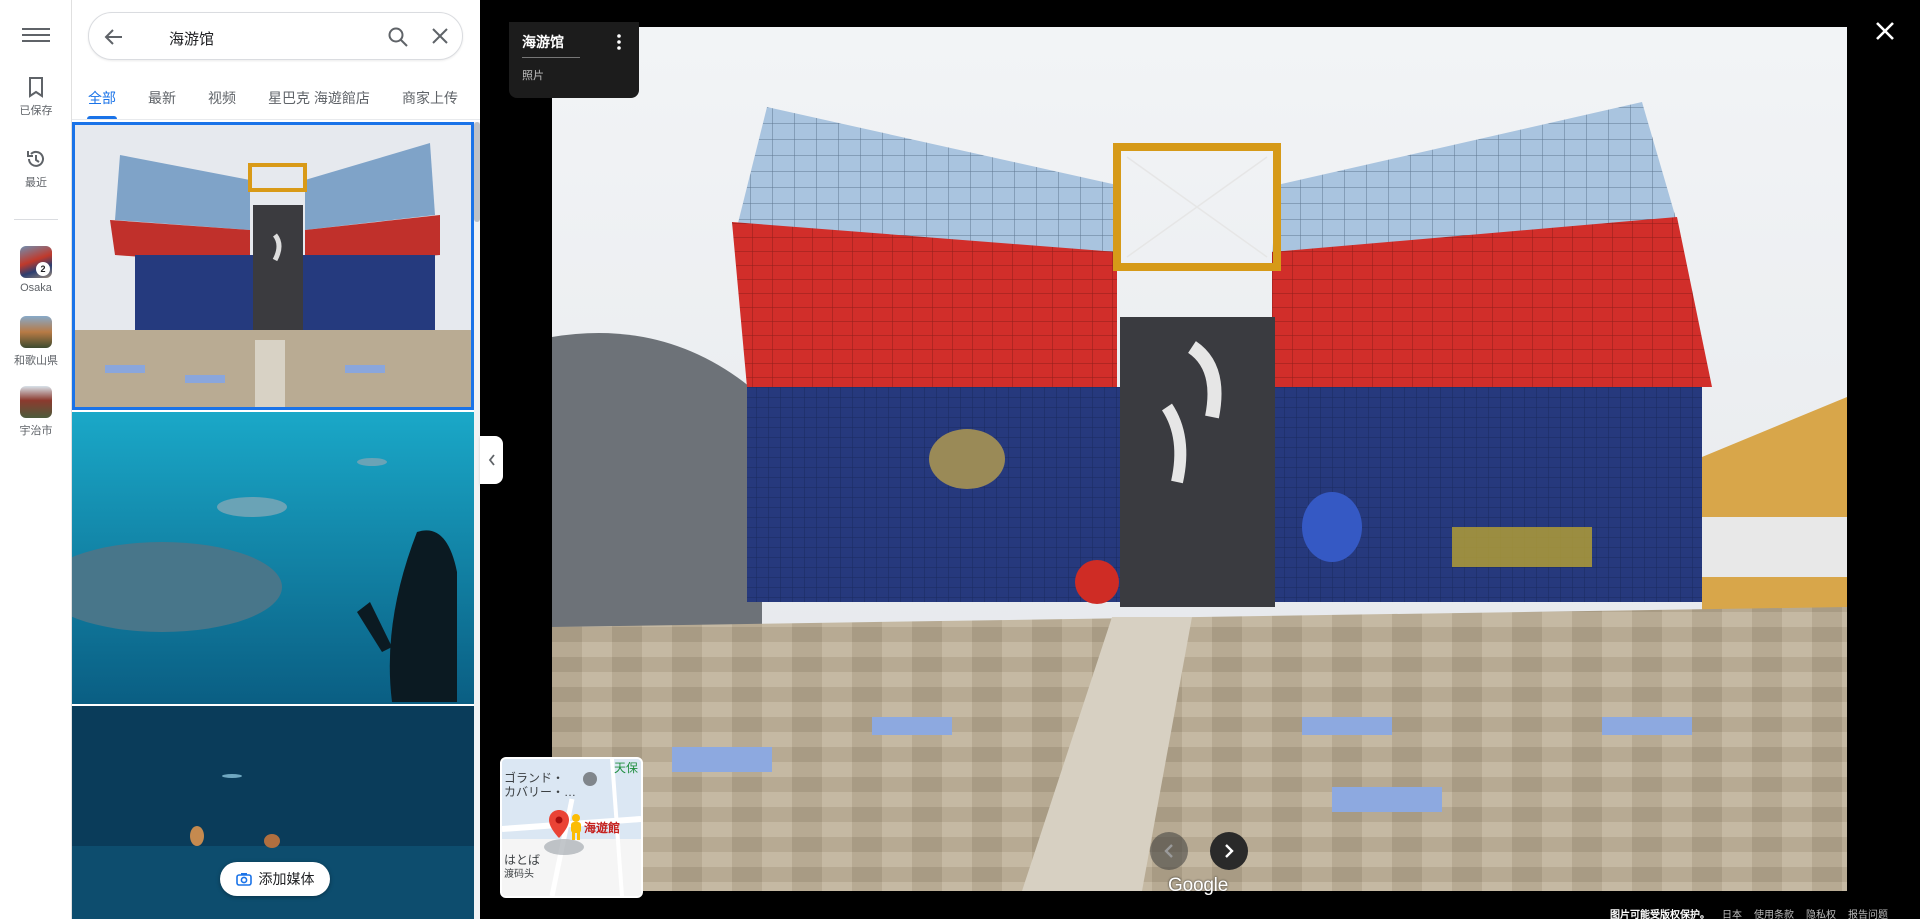 The image size is (1920, 919). I want to click on tab-starbucks: 星巴克 海遊館店, so click(319, 98).